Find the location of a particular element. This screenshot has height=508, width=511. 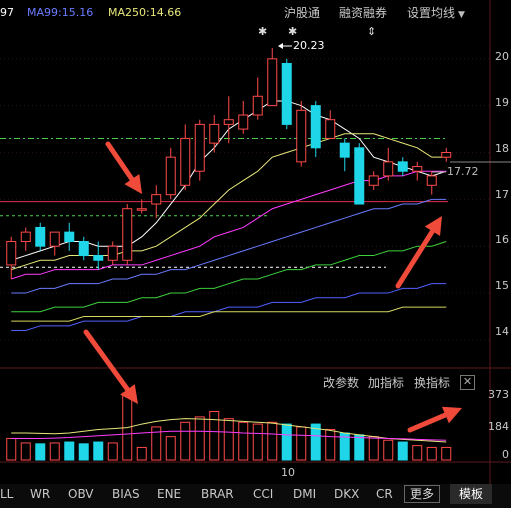

high-price-pointer-head is located at coordinates (280, 46).